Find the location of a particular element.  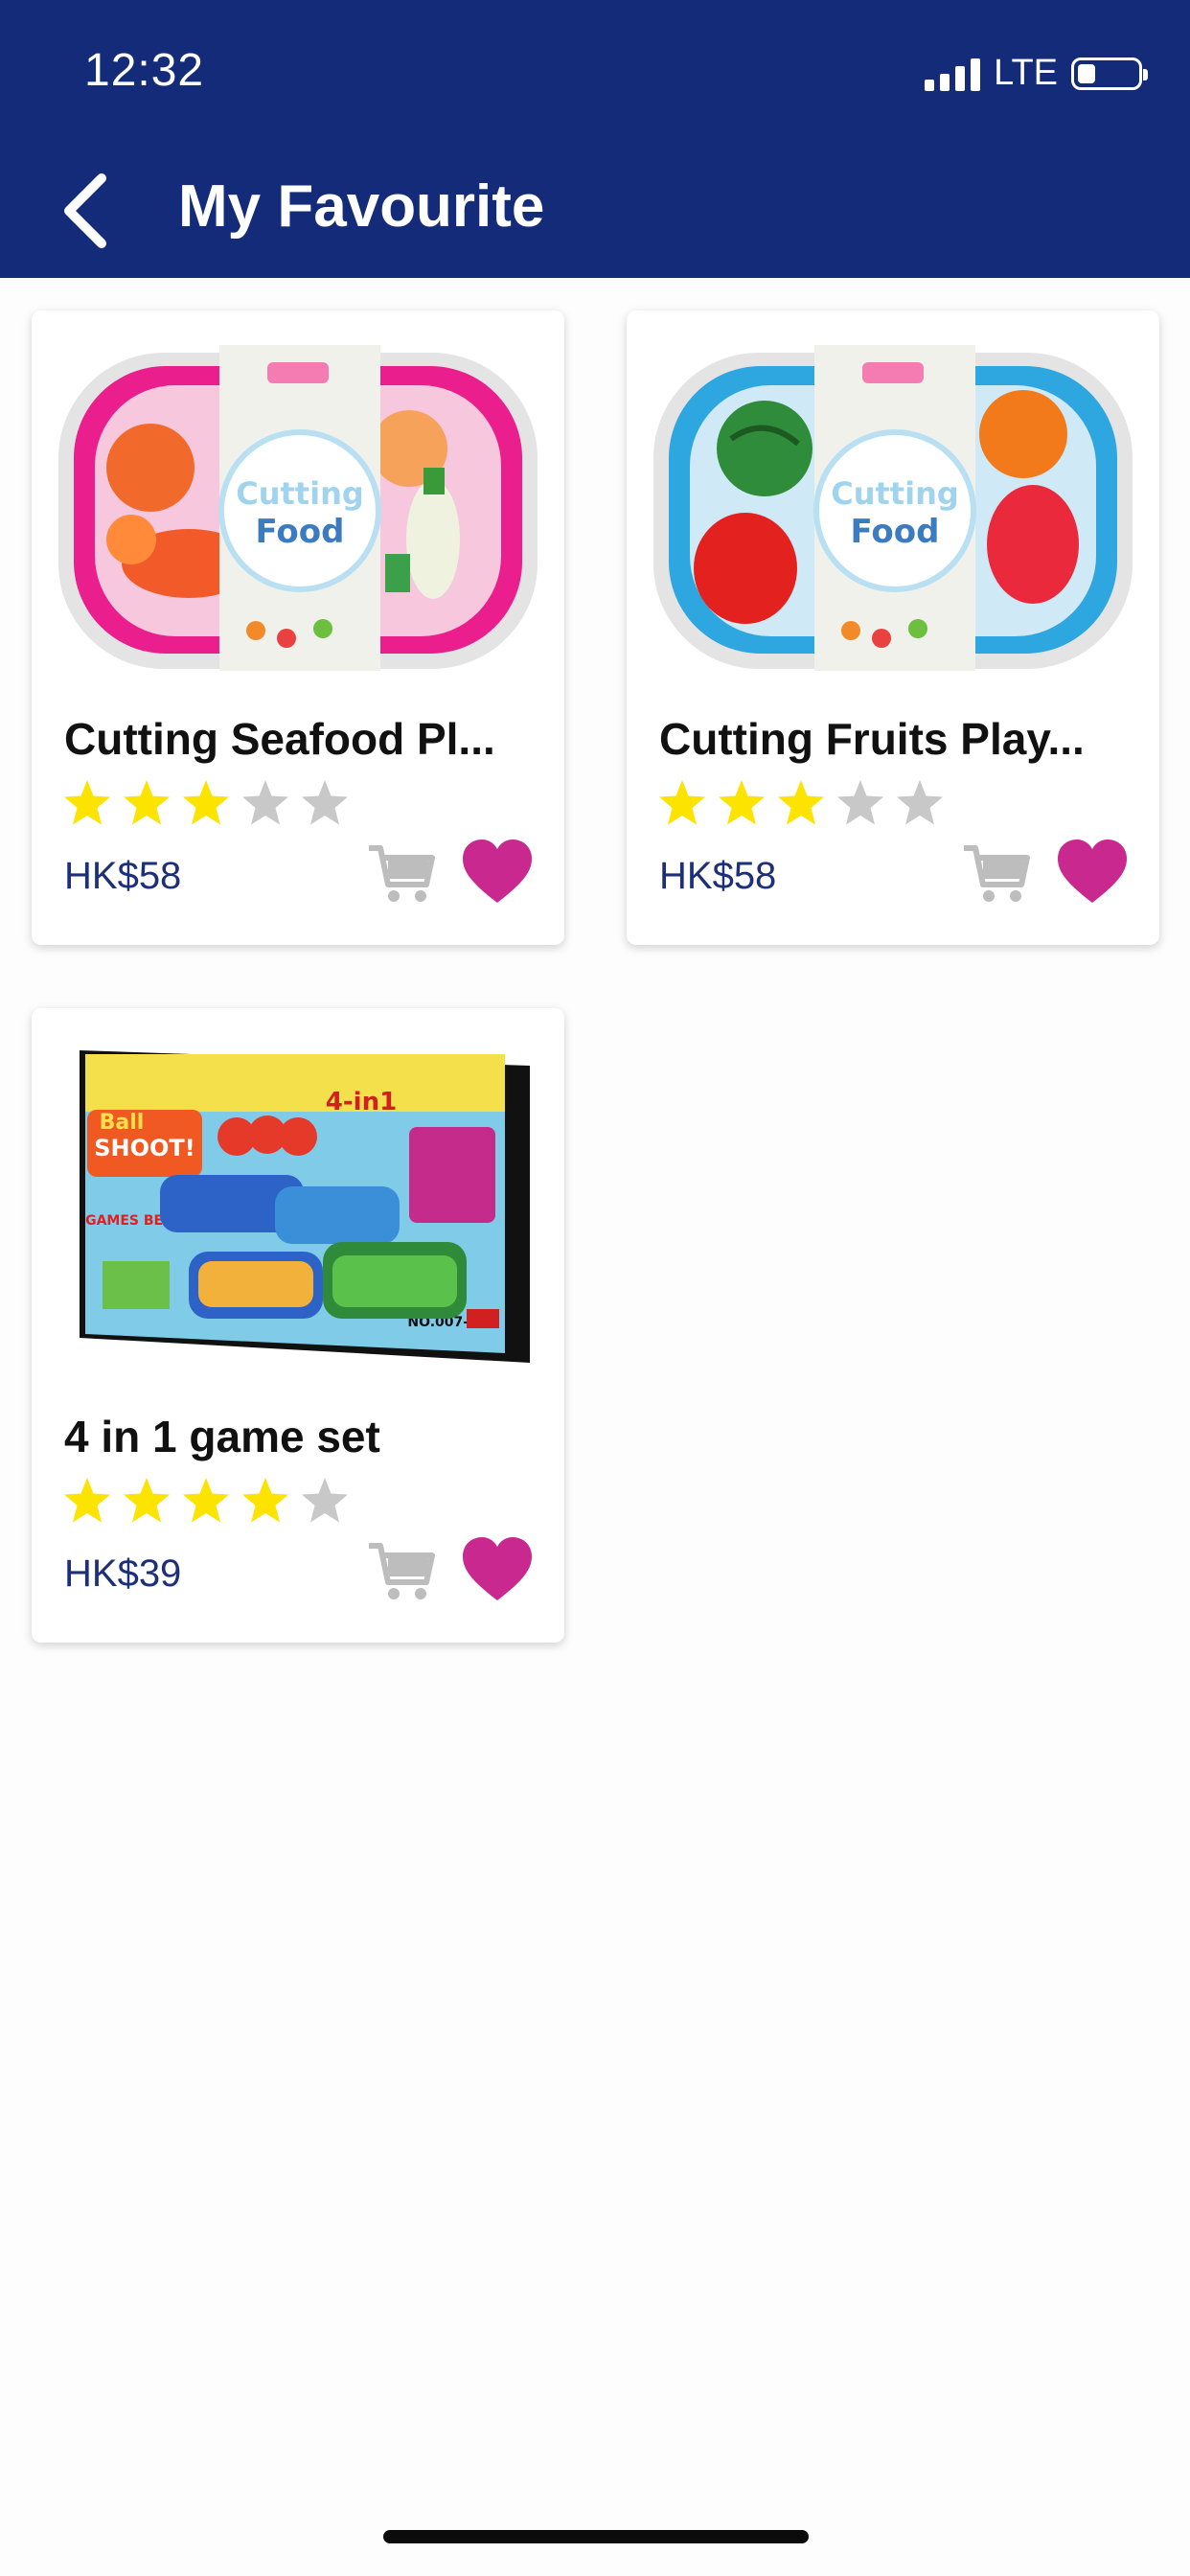

product-name: 4 in 1 game set is located at coordinates (303, 1436).